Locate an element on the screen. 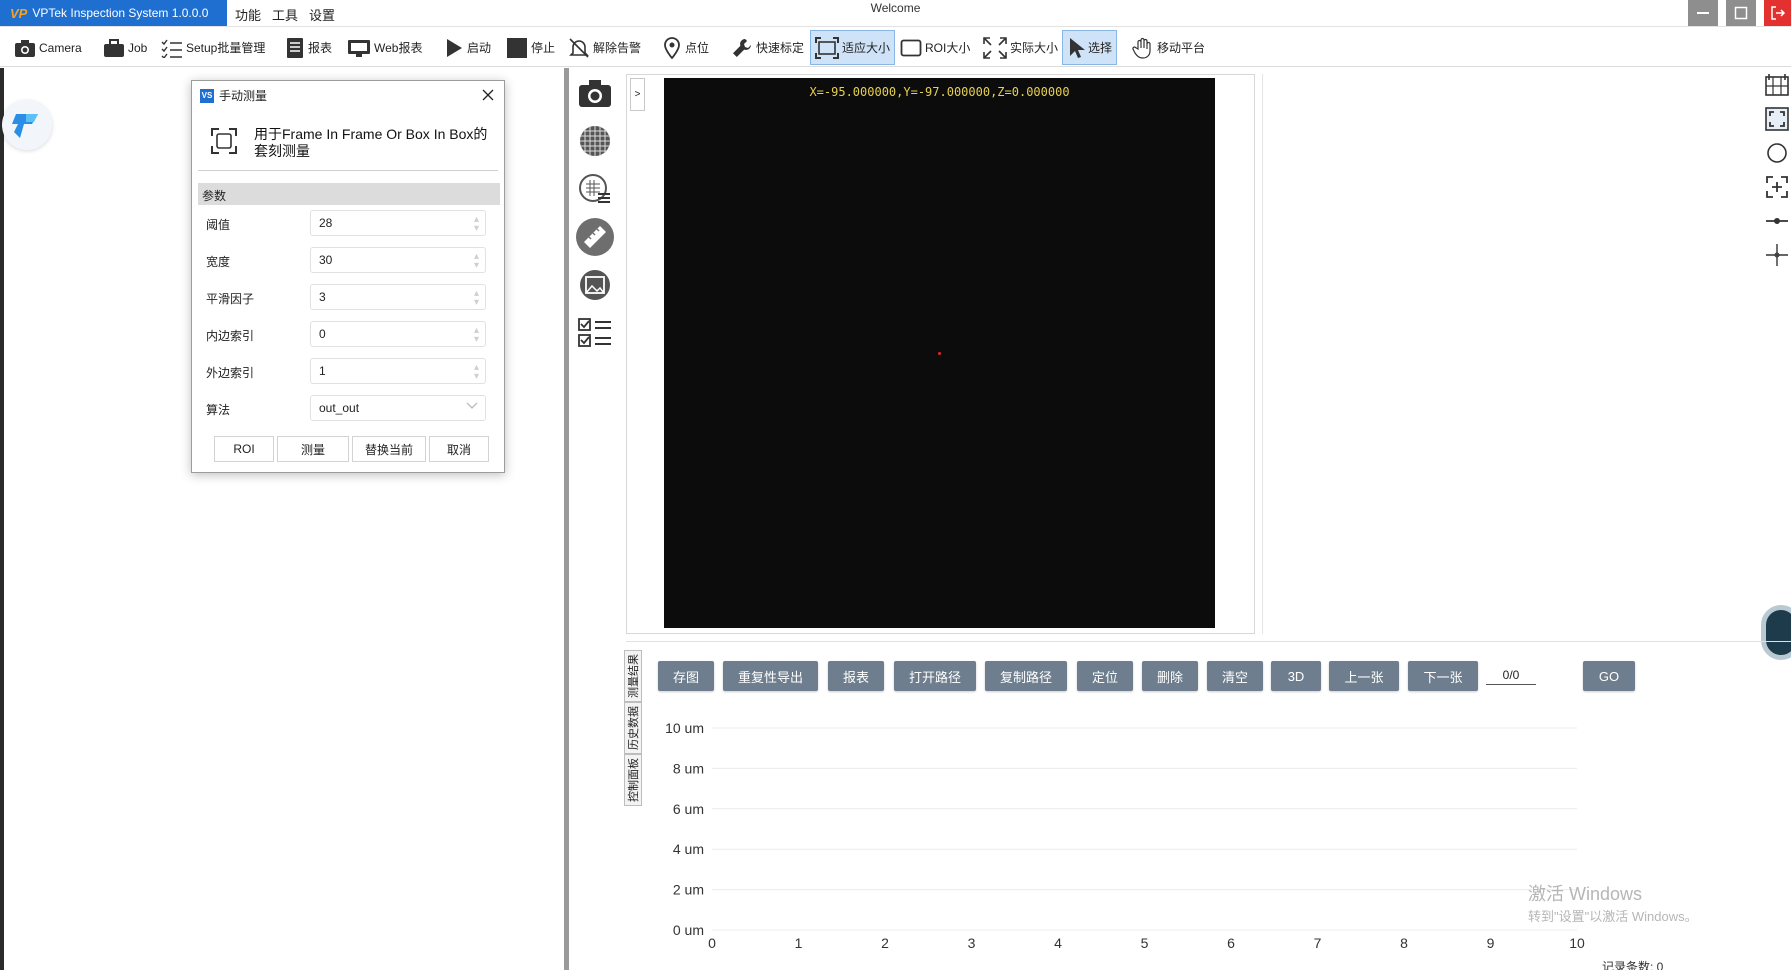 The height and width of the screenshot is (970, 1791). viewer-tool-column is located at coordinates (595, 223).